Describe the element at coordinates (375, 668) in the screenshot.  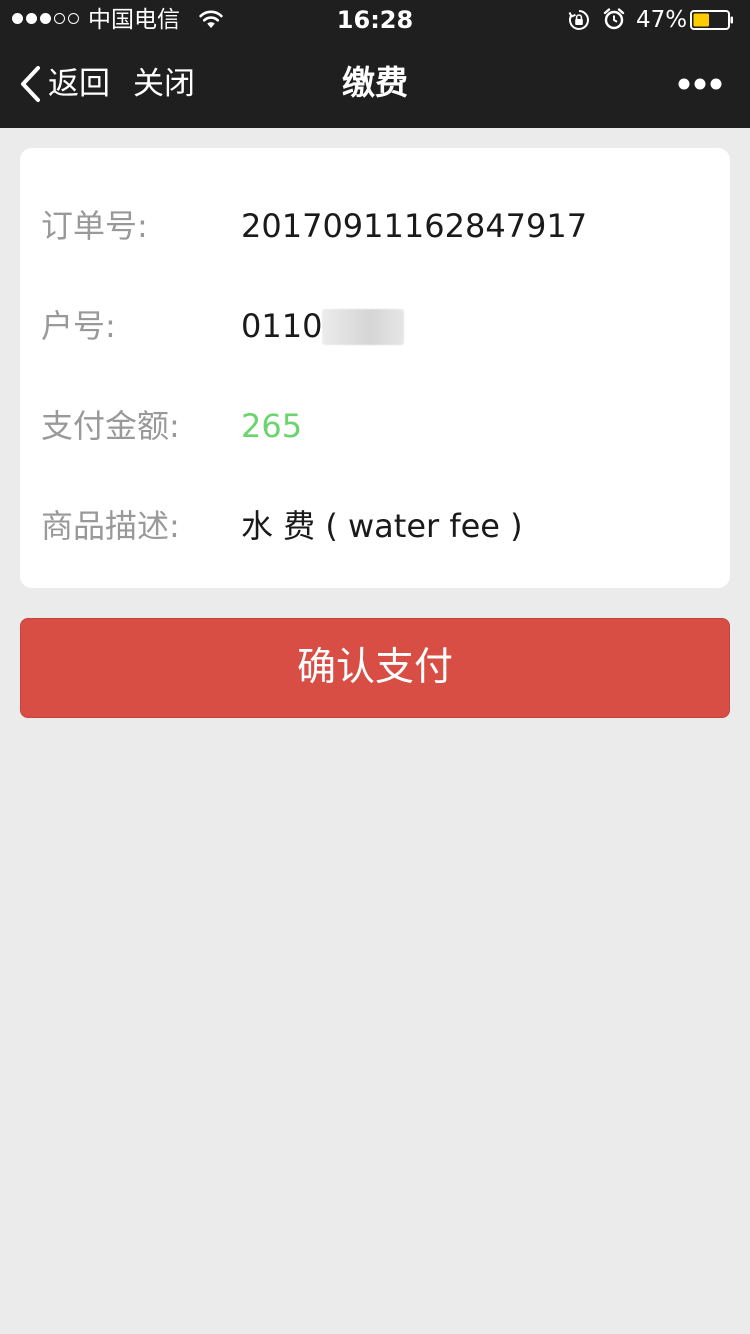
I see `confirm-payment-button: 确认支付` at that location.